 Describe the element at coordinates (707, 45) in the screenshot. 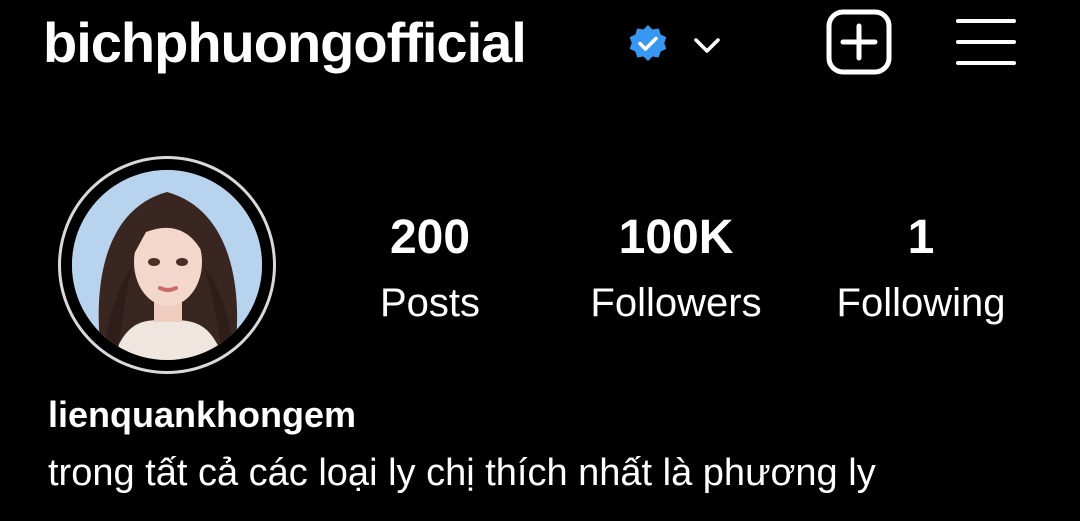

I see `chevron-down-icon` at that location.